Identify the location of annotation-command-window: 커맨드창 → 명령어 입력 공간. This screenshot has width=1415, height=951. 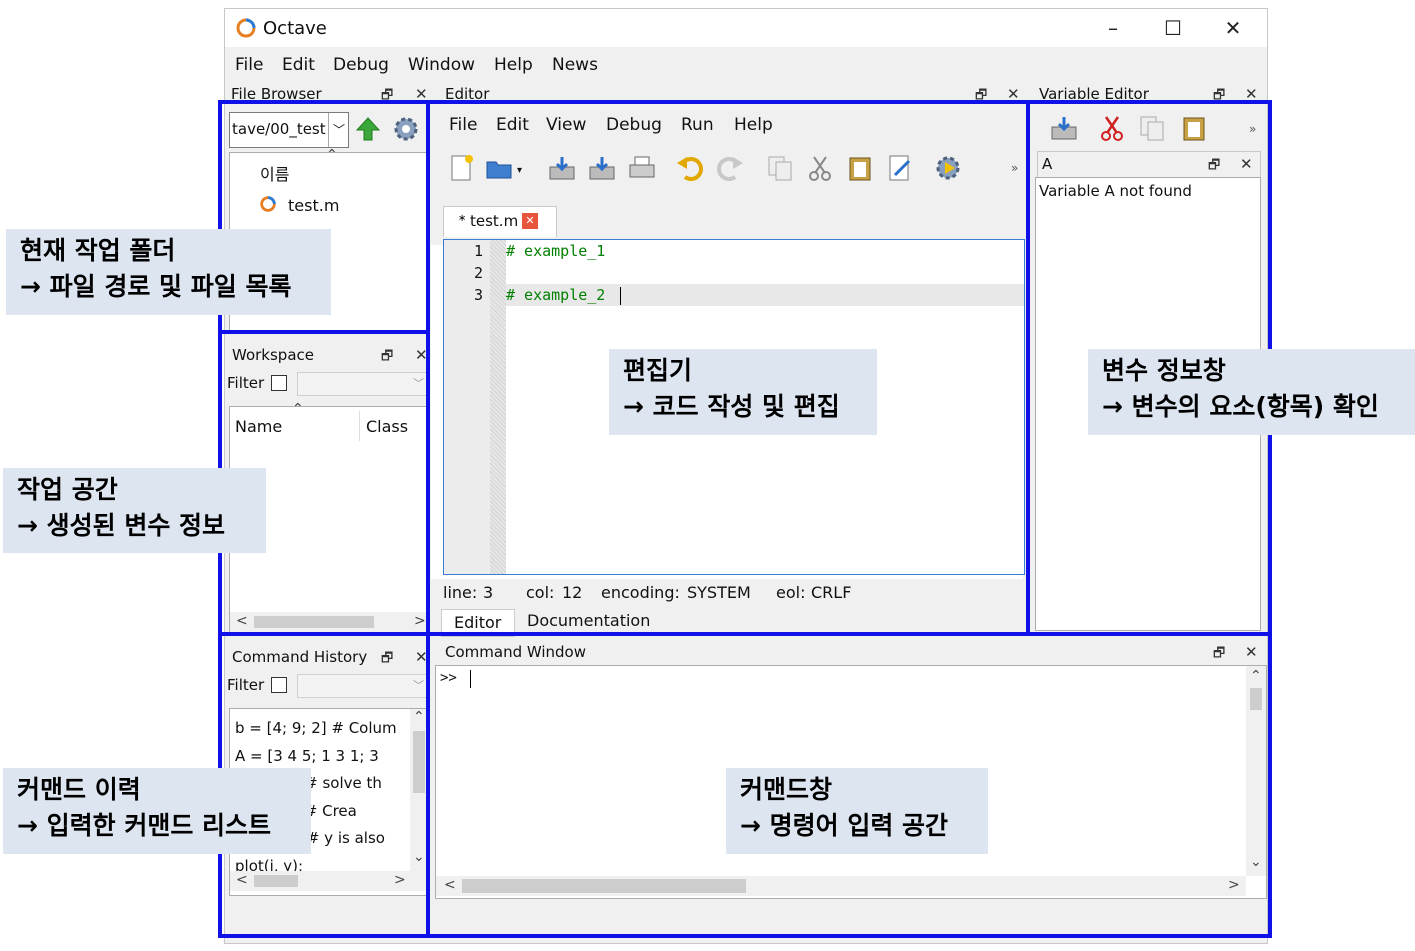
(857, 811).